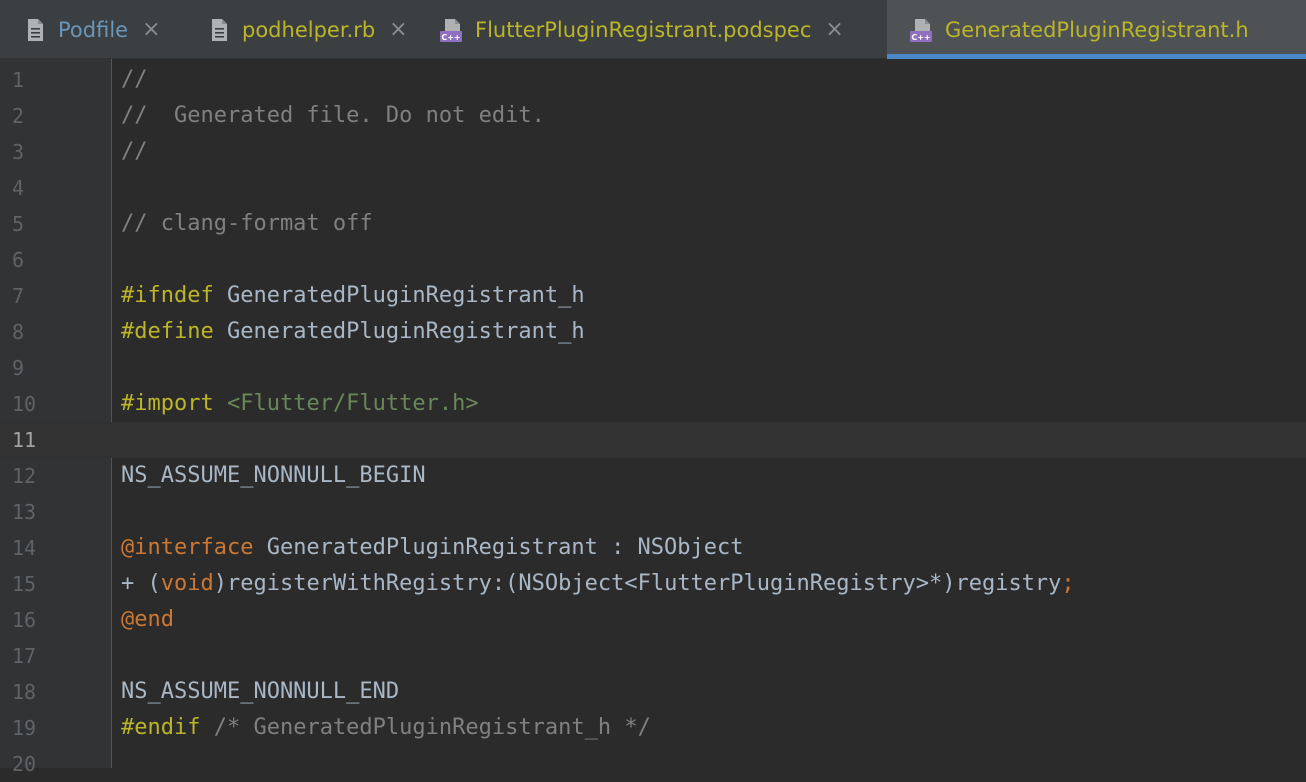 This screenshot has width=1306, height=782. What do you see at coordinates (18, 332) in the screenshot?
I see `line-number: 8` at bounding box center [18, 332].